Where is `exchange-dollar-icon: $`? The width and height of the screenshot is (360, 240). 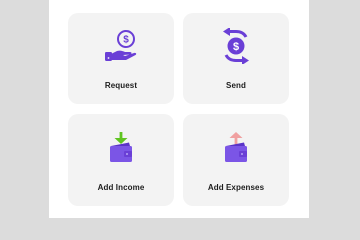
exchange-dollar-icon: $ is located at coordinates (236, 46).